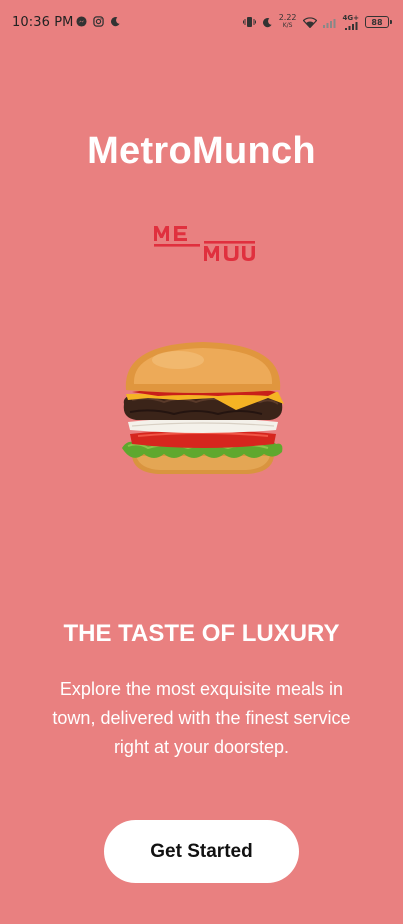 The height and width of the screenshot is (924, 403). What do you see at coordinates (201, 151) in the screenshot?
I see `app-title: MetroMunch` at bounding box center [201, 151].